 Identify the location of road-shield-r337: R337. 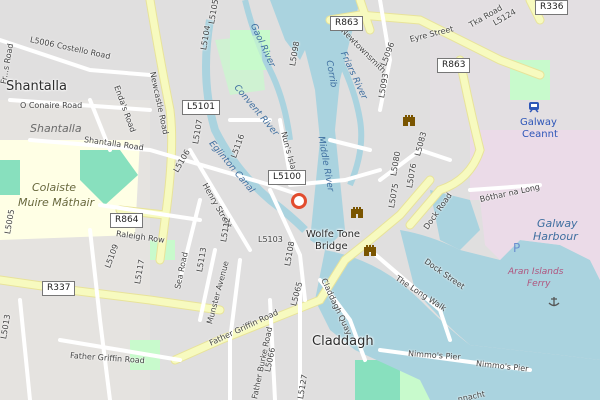
(59, 288).